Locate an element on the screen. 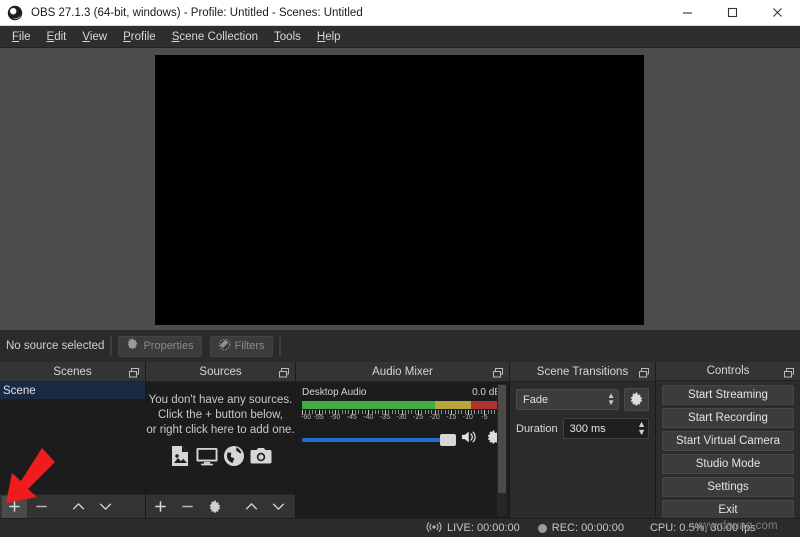 This screenshot has height=537, width=800. audio-mixer-dock-header: Audio Mixer is located at coordinates (402, 372).